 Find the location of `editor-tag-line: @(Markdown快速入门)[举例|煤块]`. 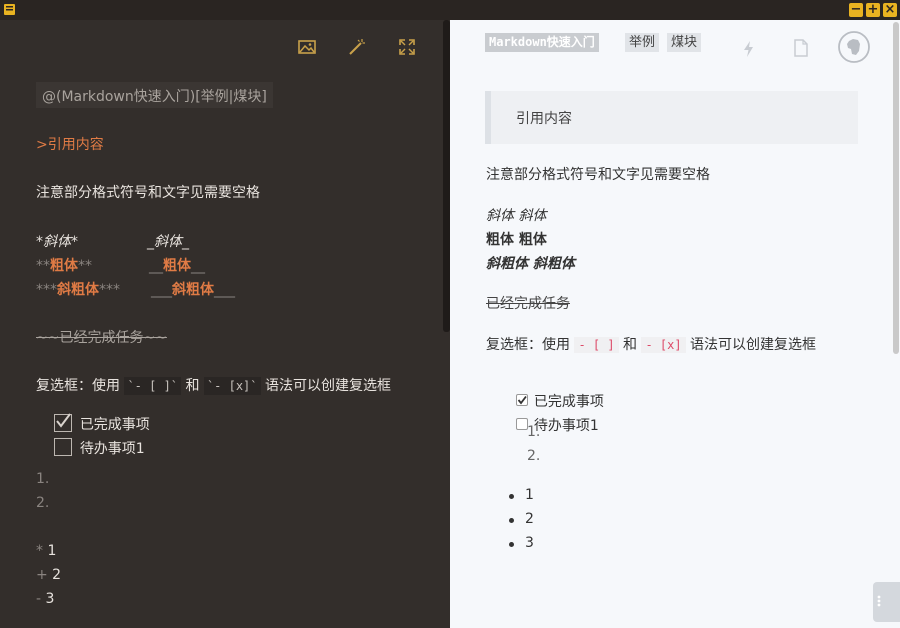

editor-tag-line: @(Markdown快速入门)[举例|煤块] is located at coordinates (154, 95).